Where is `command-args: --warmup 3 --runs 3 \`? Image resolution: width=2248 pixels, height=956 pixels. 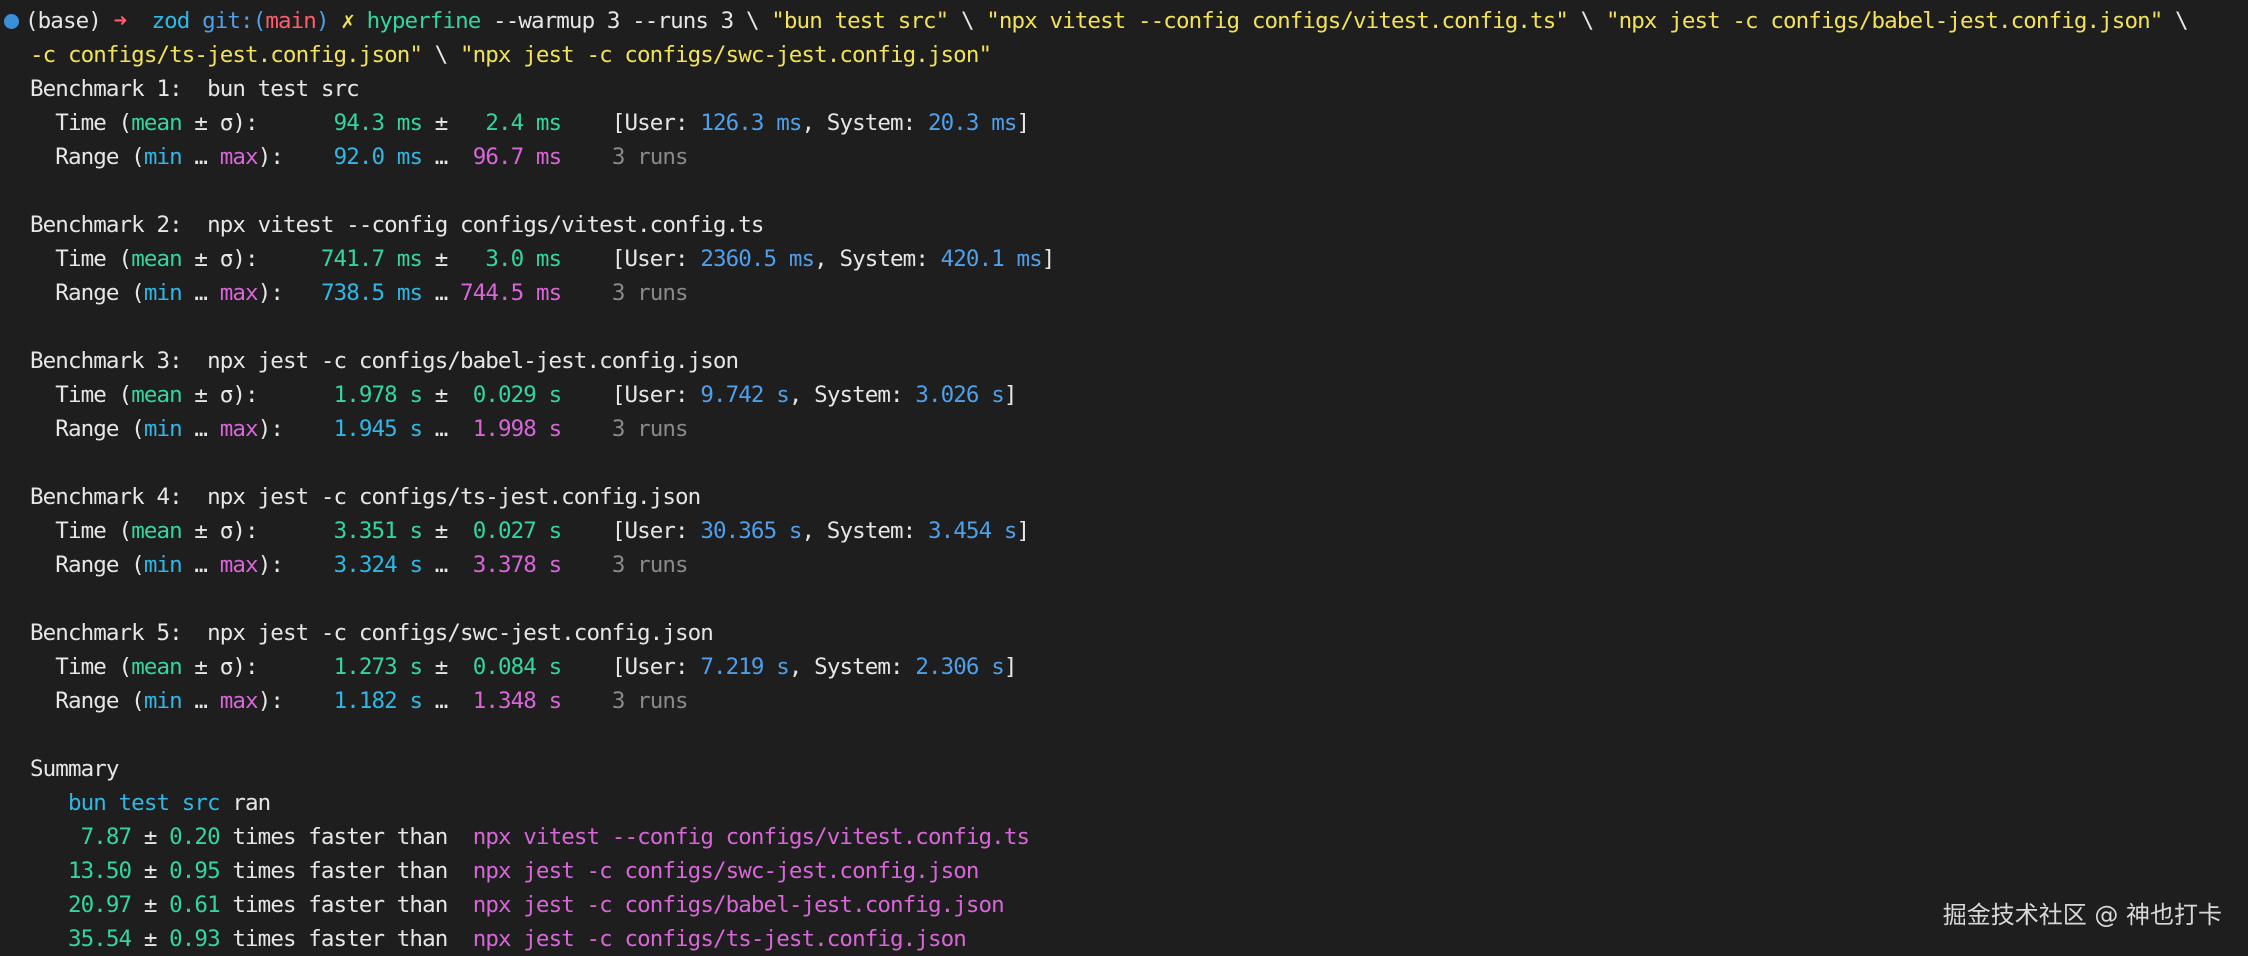 command-args: --warmup 3 --runs 3 \ is located at coordinates (632, 21).